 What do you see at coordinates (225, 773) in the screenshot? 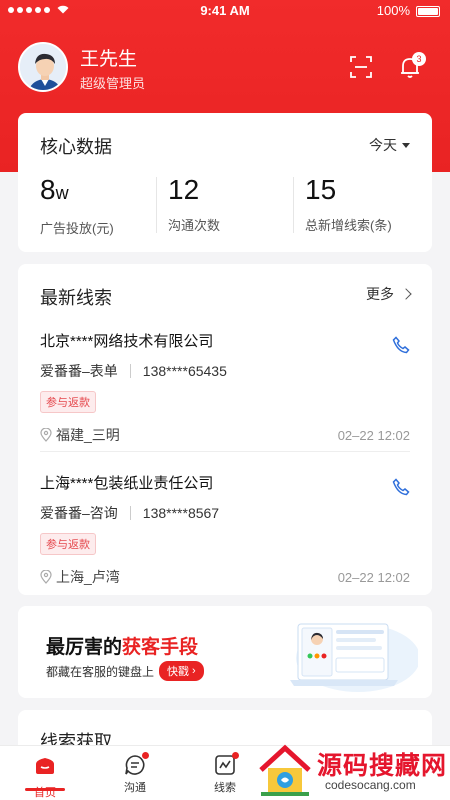
I see `tab-leads: 线索` at bounding box center [225, 773].